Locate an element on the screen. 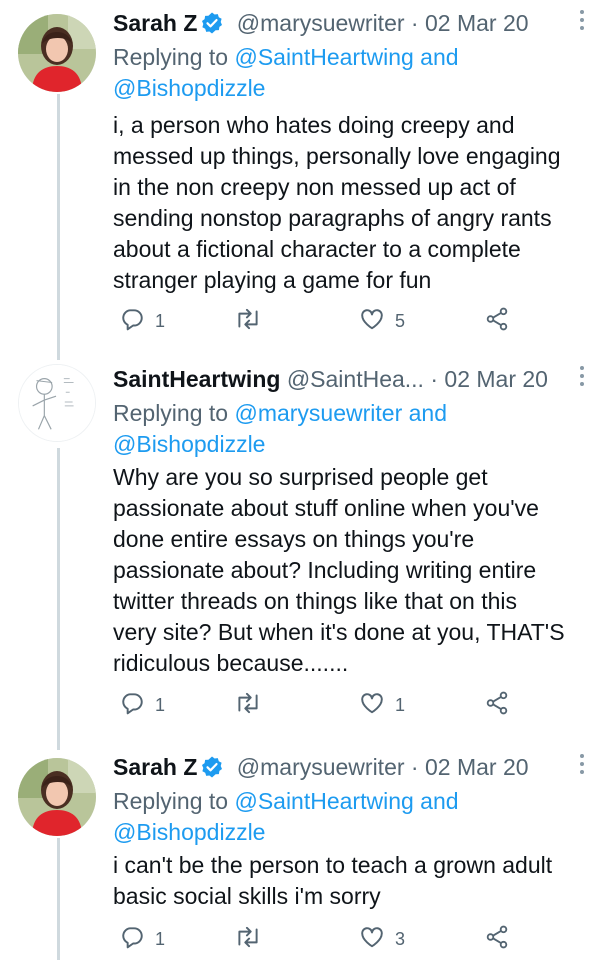 The image size is (609, 960). avatar-saintheartwing is located at coordinates (57, 403).